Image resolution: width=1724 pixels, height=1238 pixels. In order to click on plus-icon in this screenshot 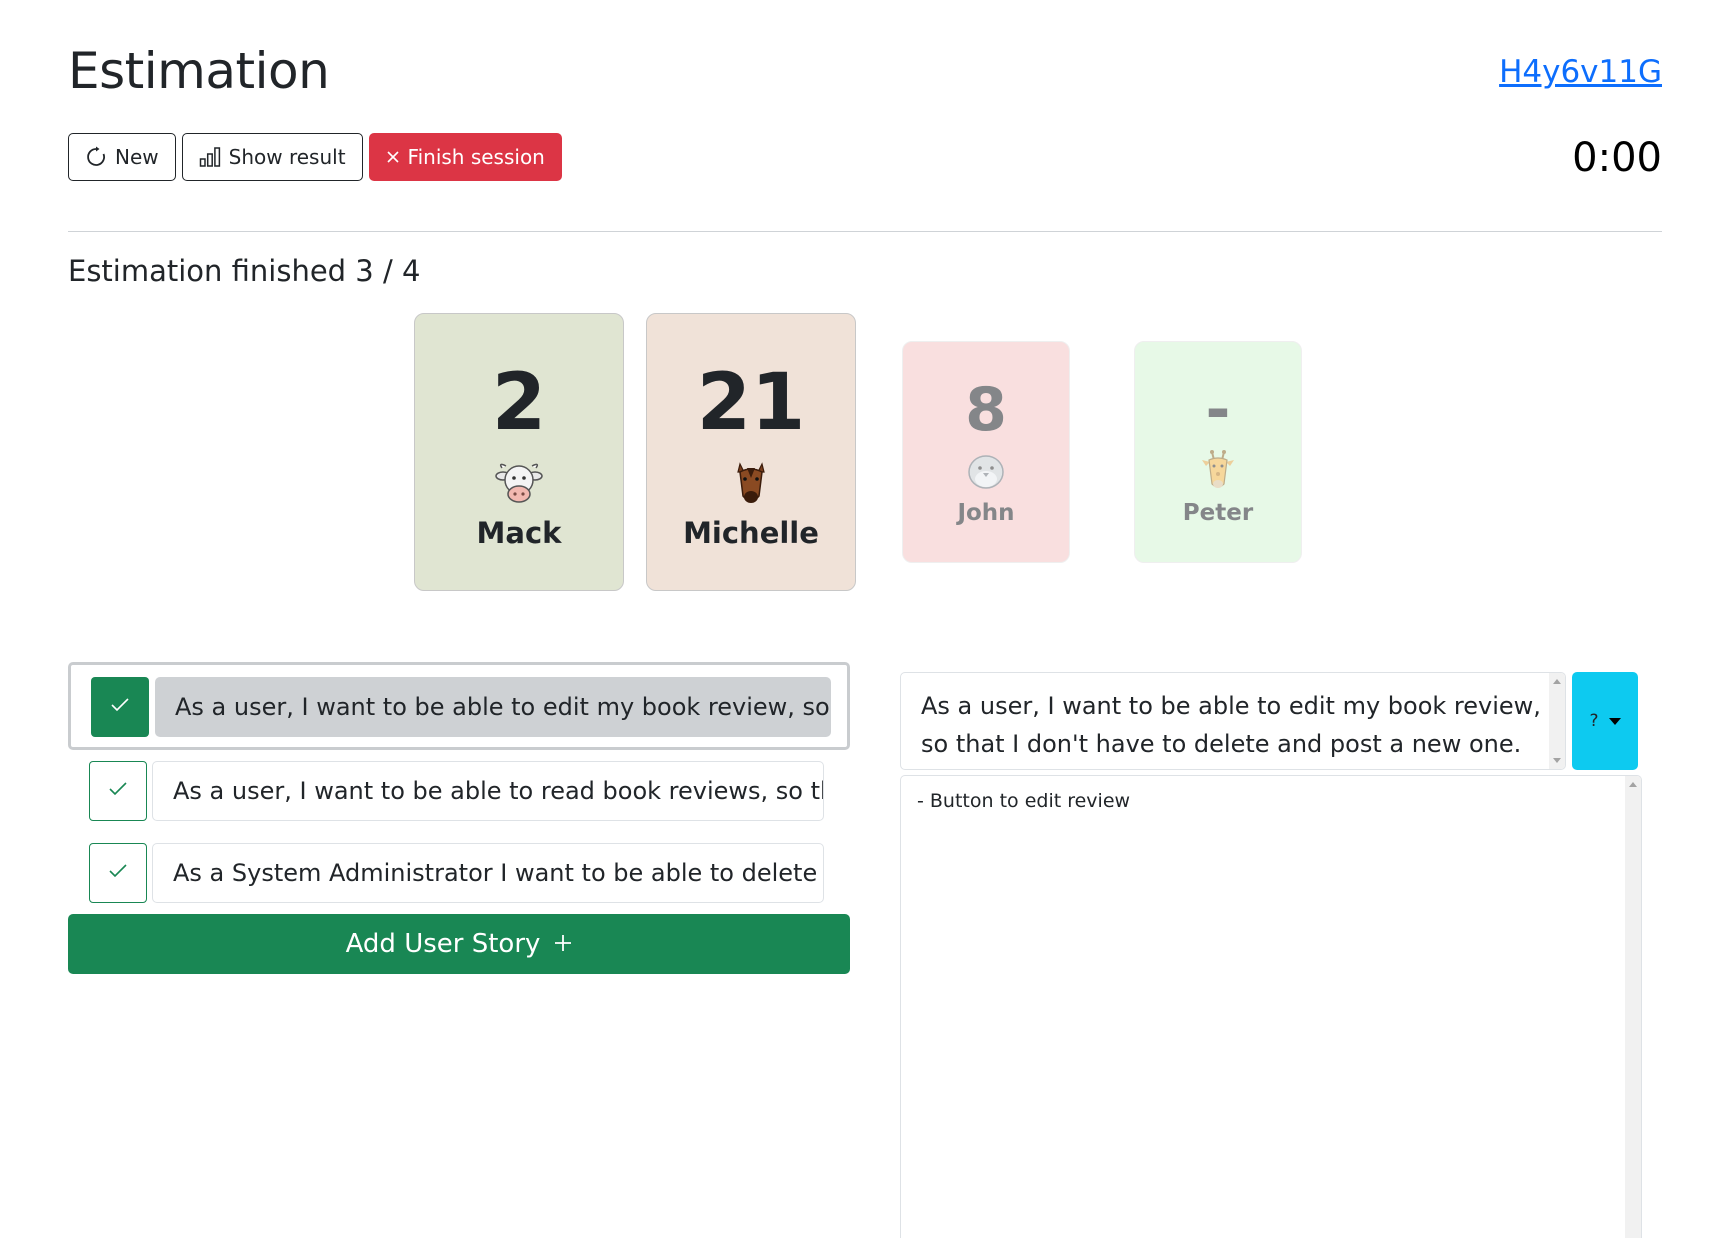, I will do `click(563, 944)`.